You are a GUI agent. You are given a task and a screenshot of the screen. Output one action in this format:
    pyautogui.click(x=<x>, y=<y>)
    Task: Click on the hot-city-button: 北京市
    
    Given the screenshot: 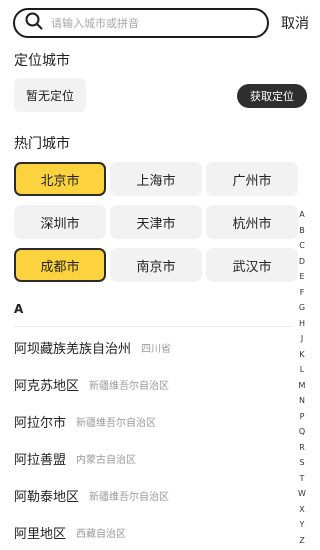 What is the action you would take?
    pyautogui.click(x=60, y=179)
    